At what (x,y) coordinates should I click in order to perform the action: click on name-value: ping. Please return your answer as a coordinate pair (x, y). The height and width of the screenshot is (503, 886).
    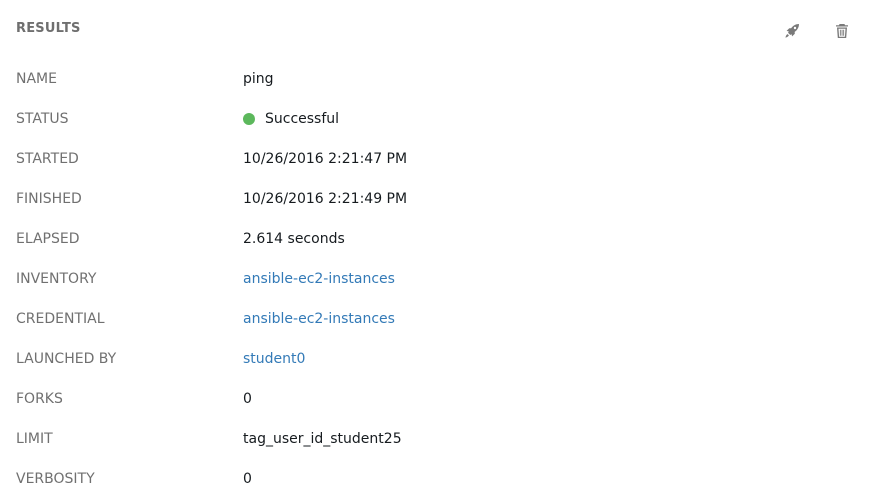
    Looking at the image, I should click on (258, 79).